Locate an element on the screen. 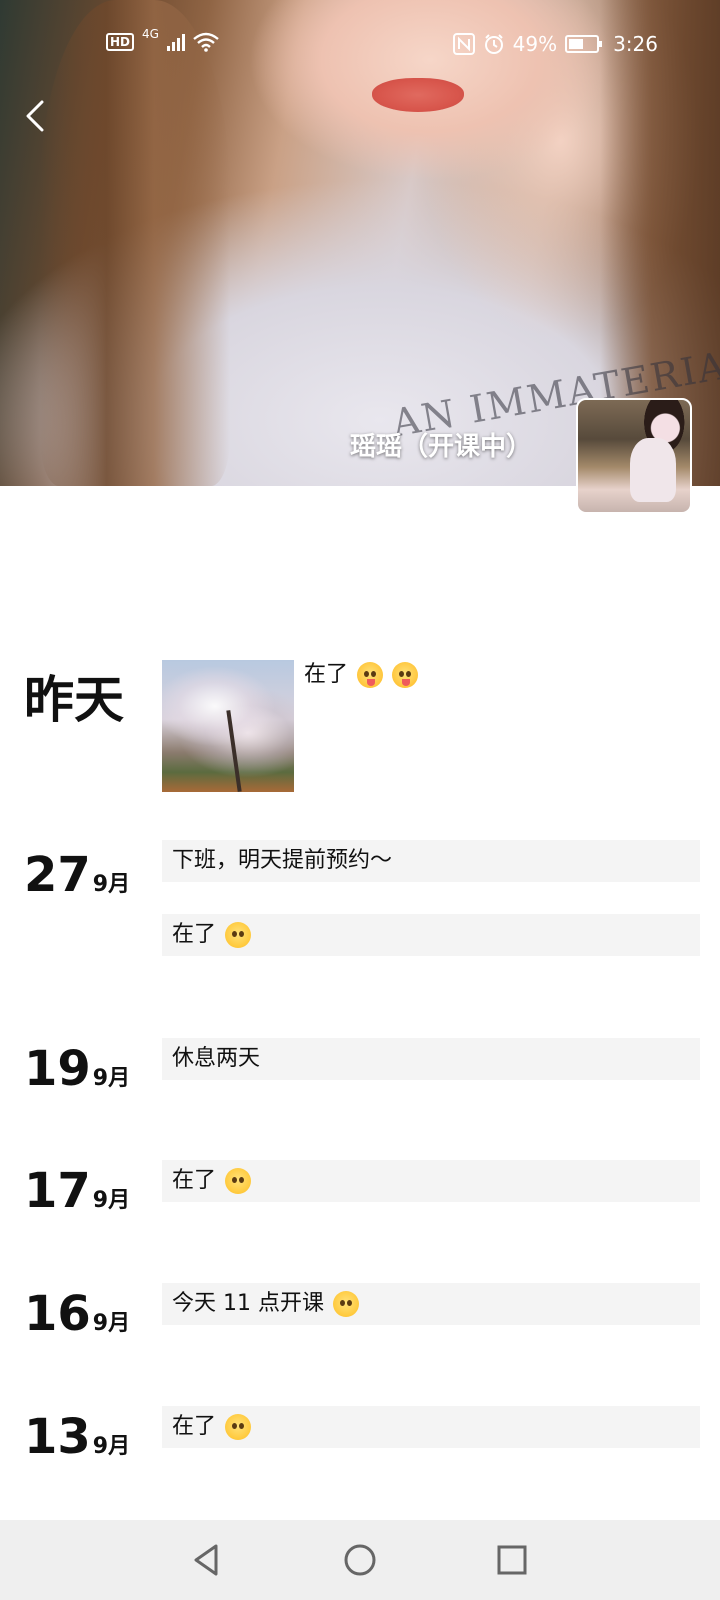  timeline-entry: 199月 休息两天 is located at coordinates (360, 1068).